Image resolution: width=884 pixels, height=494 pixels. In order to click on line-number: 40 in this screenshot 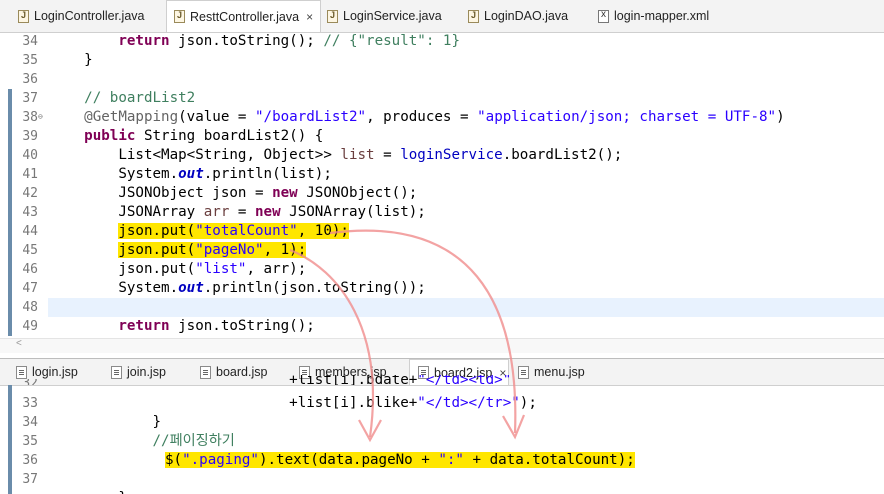, I will do `click(30, 155)`.